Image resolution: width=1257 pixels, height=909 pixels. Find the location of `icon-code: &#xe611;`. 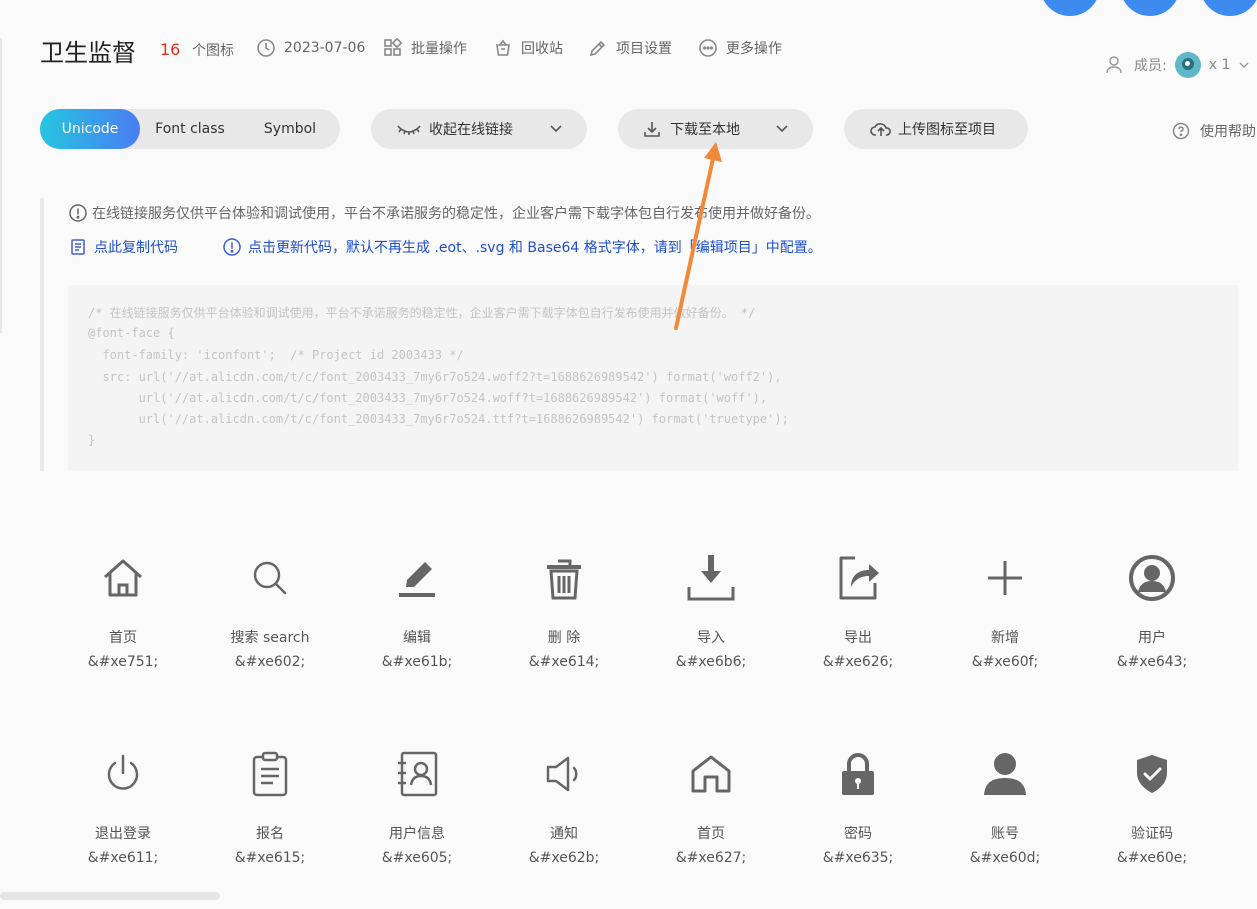

icon-code: &#xe611; is located at coordinates (123, 858).